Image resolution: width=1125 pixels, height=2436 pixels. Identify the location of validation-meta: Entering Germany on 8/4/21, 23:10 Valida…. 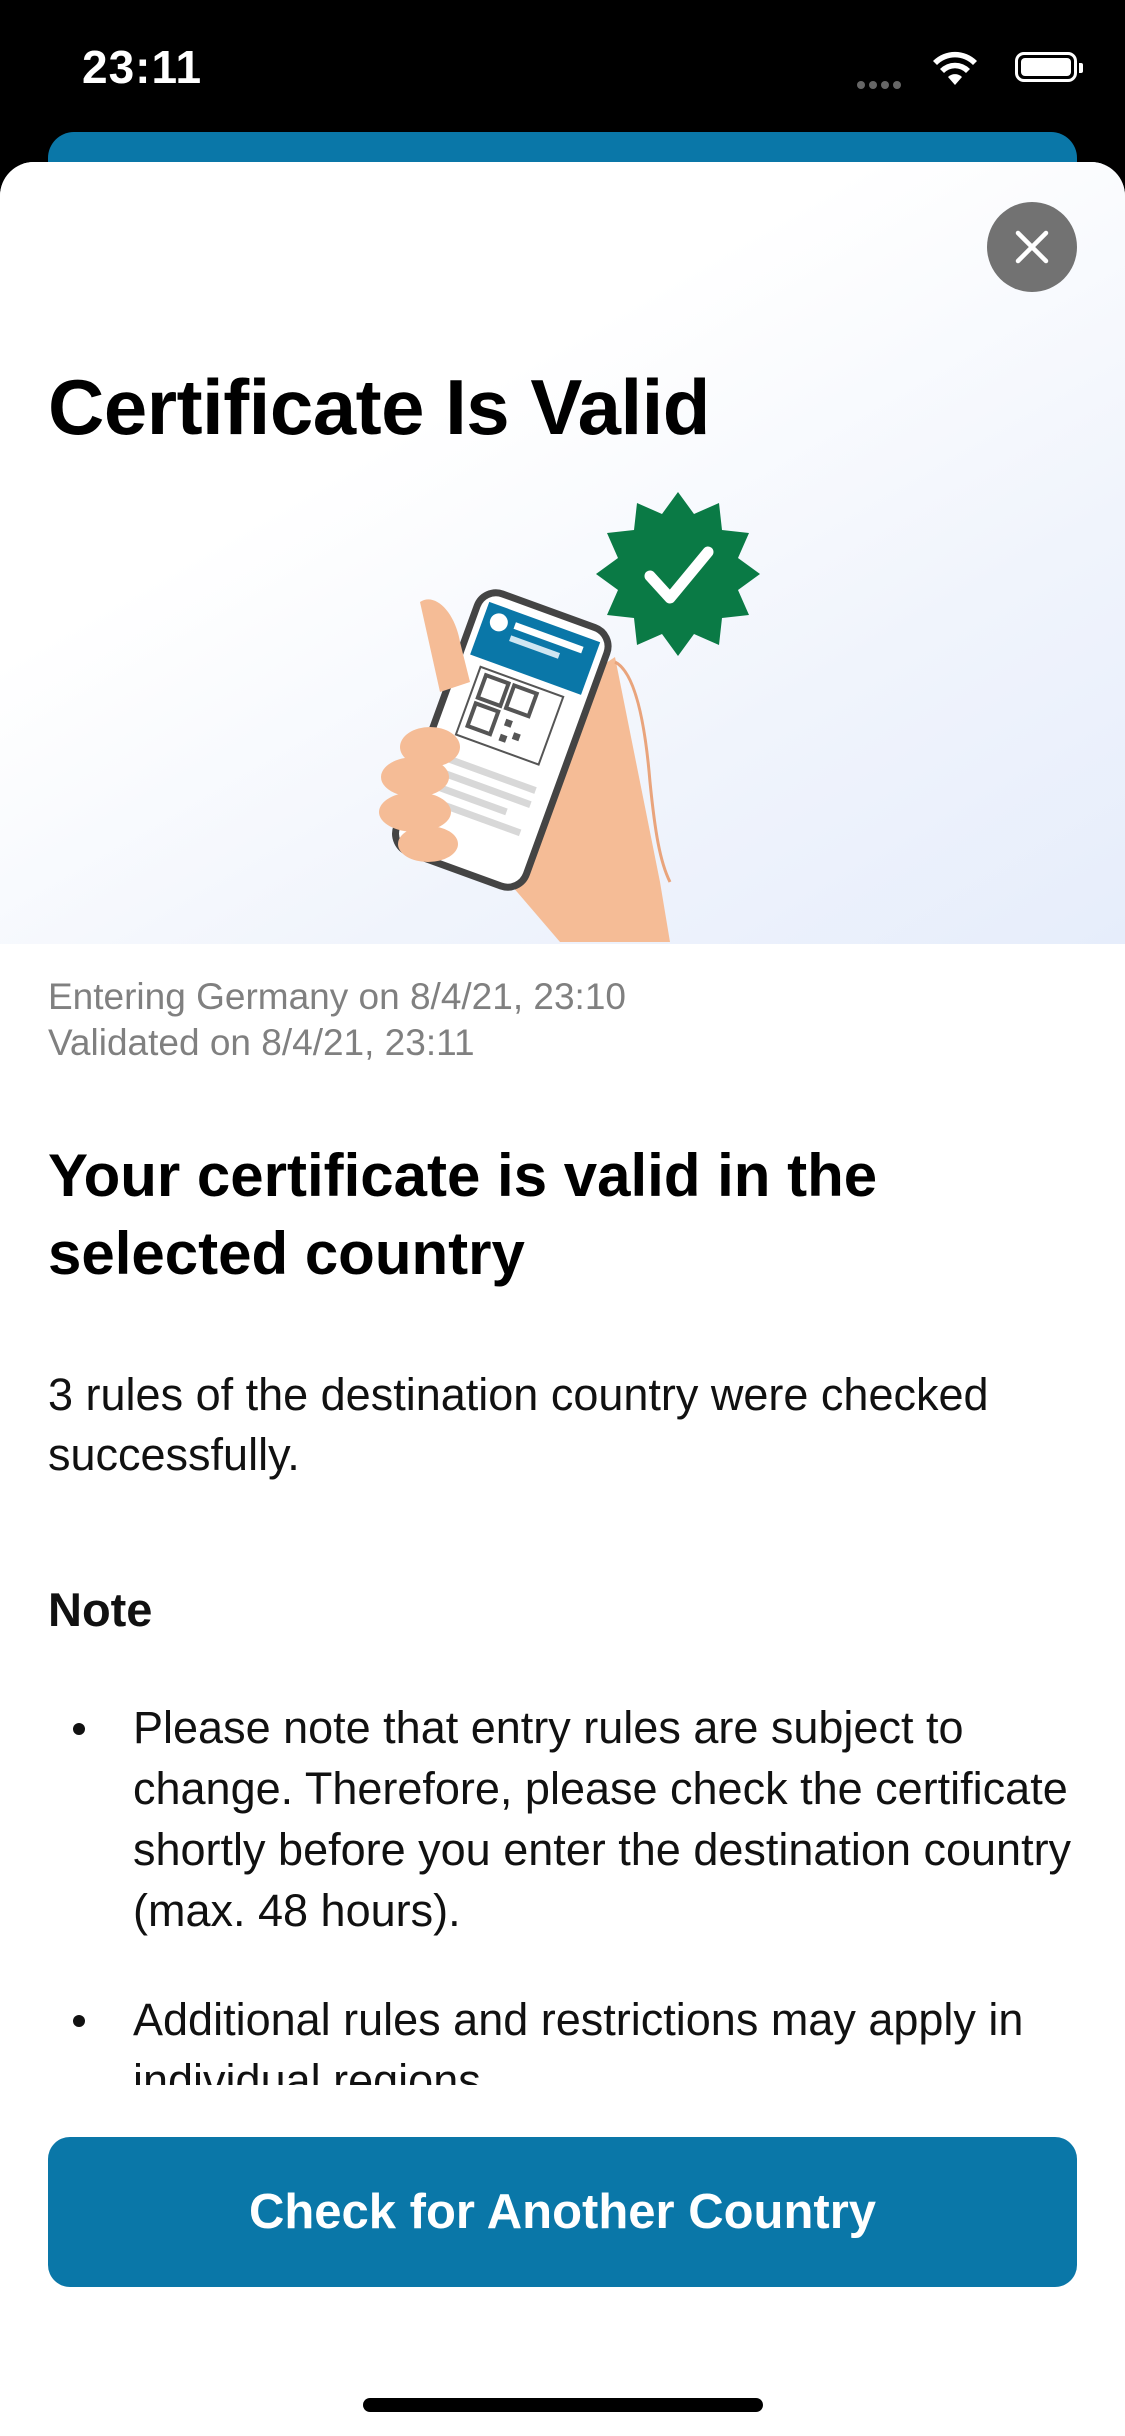
(337, 1020).